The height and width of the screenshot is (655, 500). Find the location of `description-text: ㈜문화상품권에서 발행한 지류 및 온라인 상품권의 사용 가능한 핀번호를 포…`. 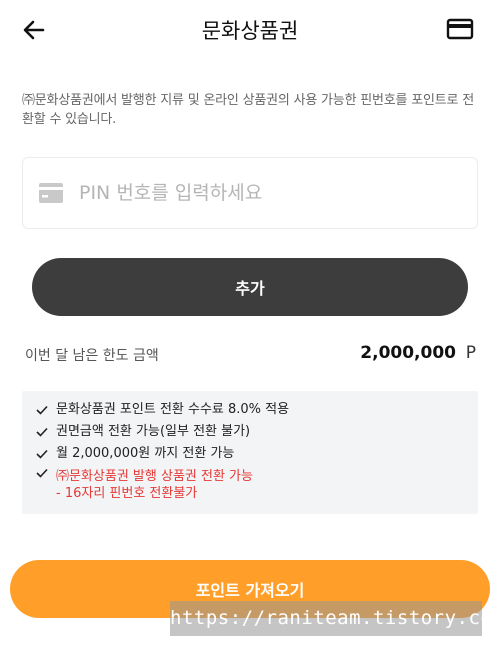

description-text: ㈜문화상품권에서 발행한 지류 및 온라인 상품권의 사용 가능한 핀번호를 포… is located at coordinates (248, 110).